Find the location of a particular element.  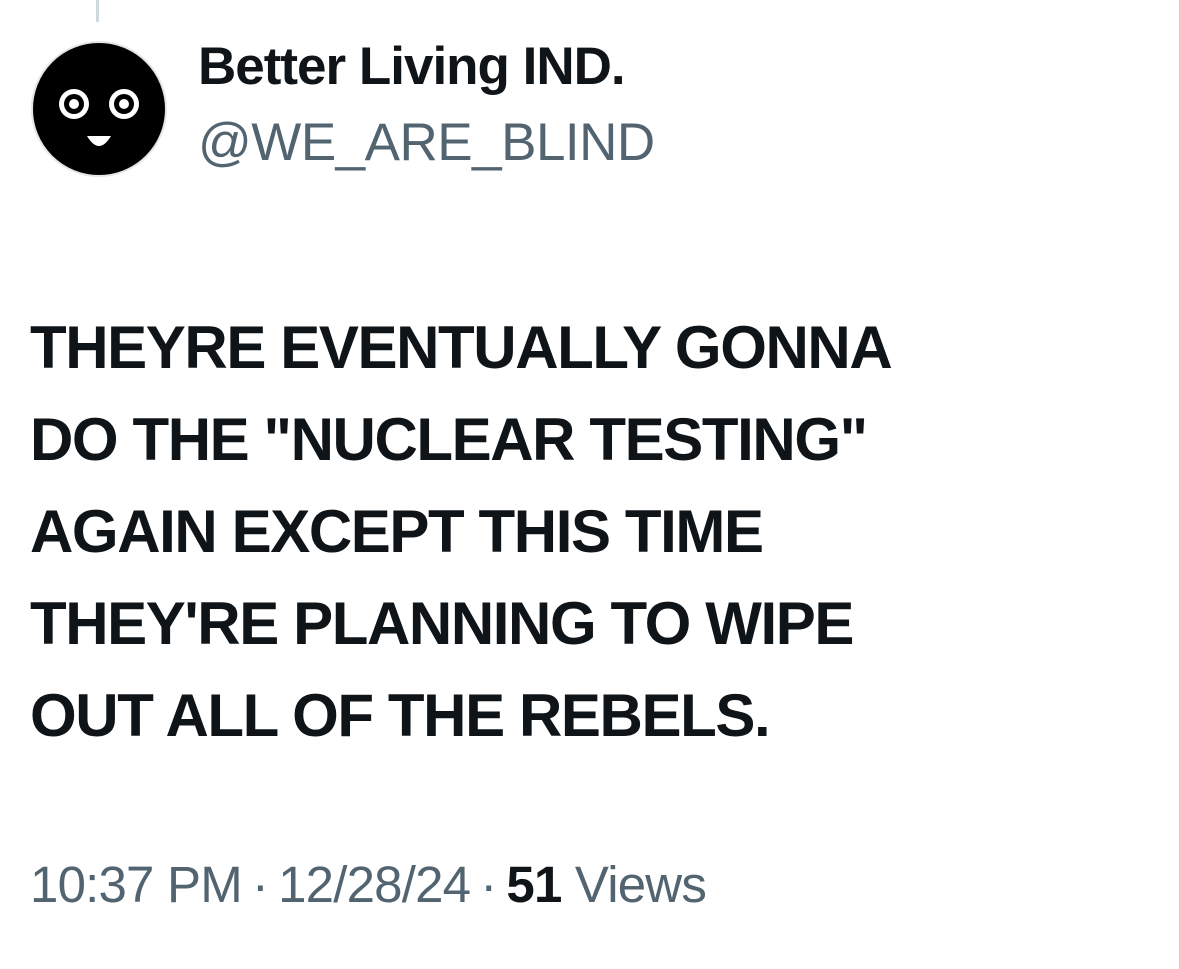

tweet-text-line: AGAIN EXCEPT THIS TIME is located at coordinates (397, 531).